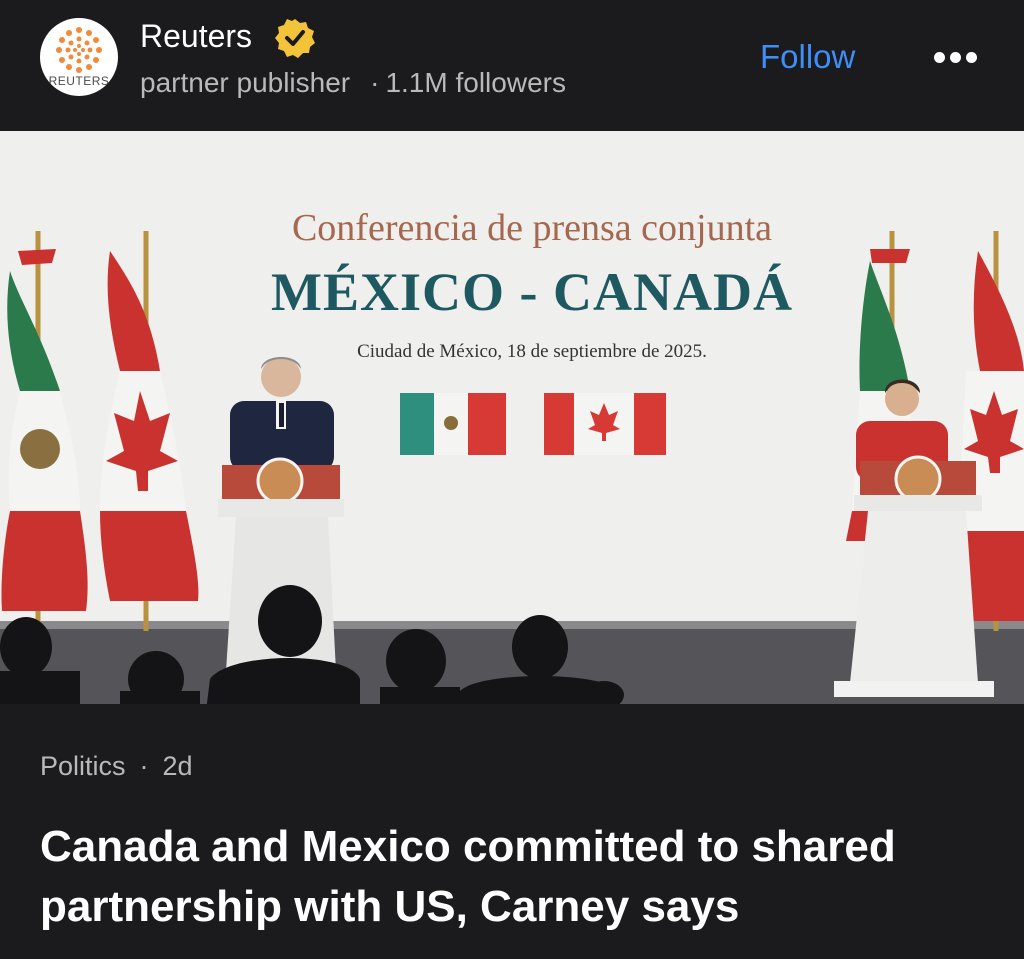  What do you see at coordinates (605, 424) in the screenshot?
I see `backdrop-canada-flag-icon` at bounding box center [605, 424].